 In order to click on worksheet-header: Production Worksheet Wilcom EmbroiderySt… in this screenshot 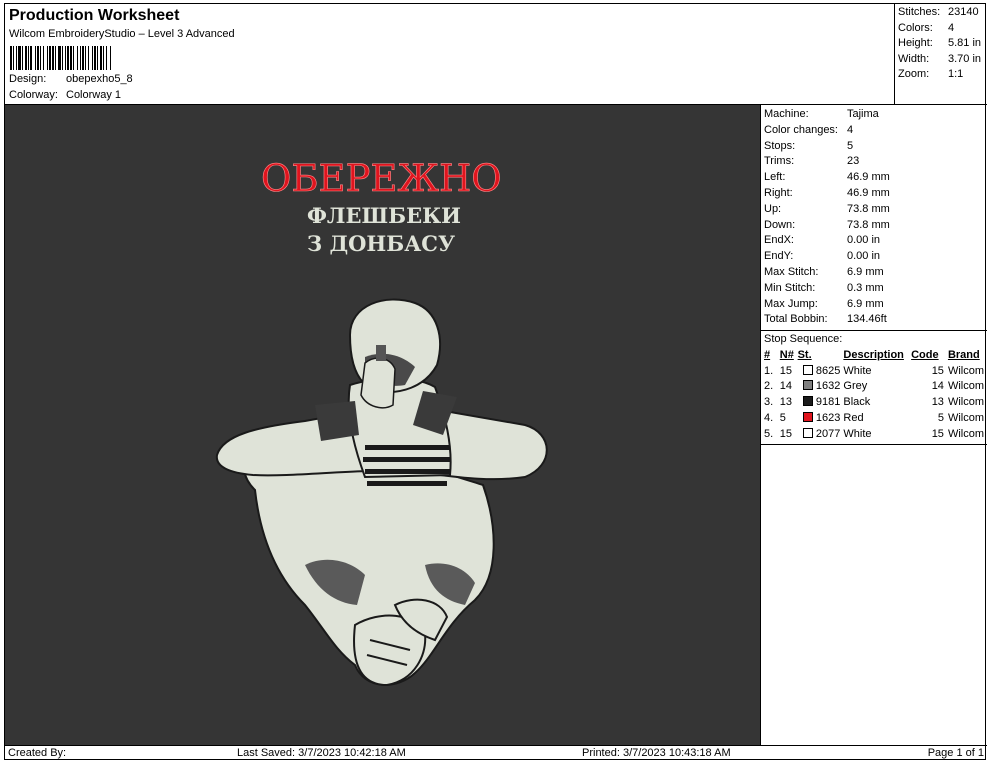, I will do `click(450, 54)`.